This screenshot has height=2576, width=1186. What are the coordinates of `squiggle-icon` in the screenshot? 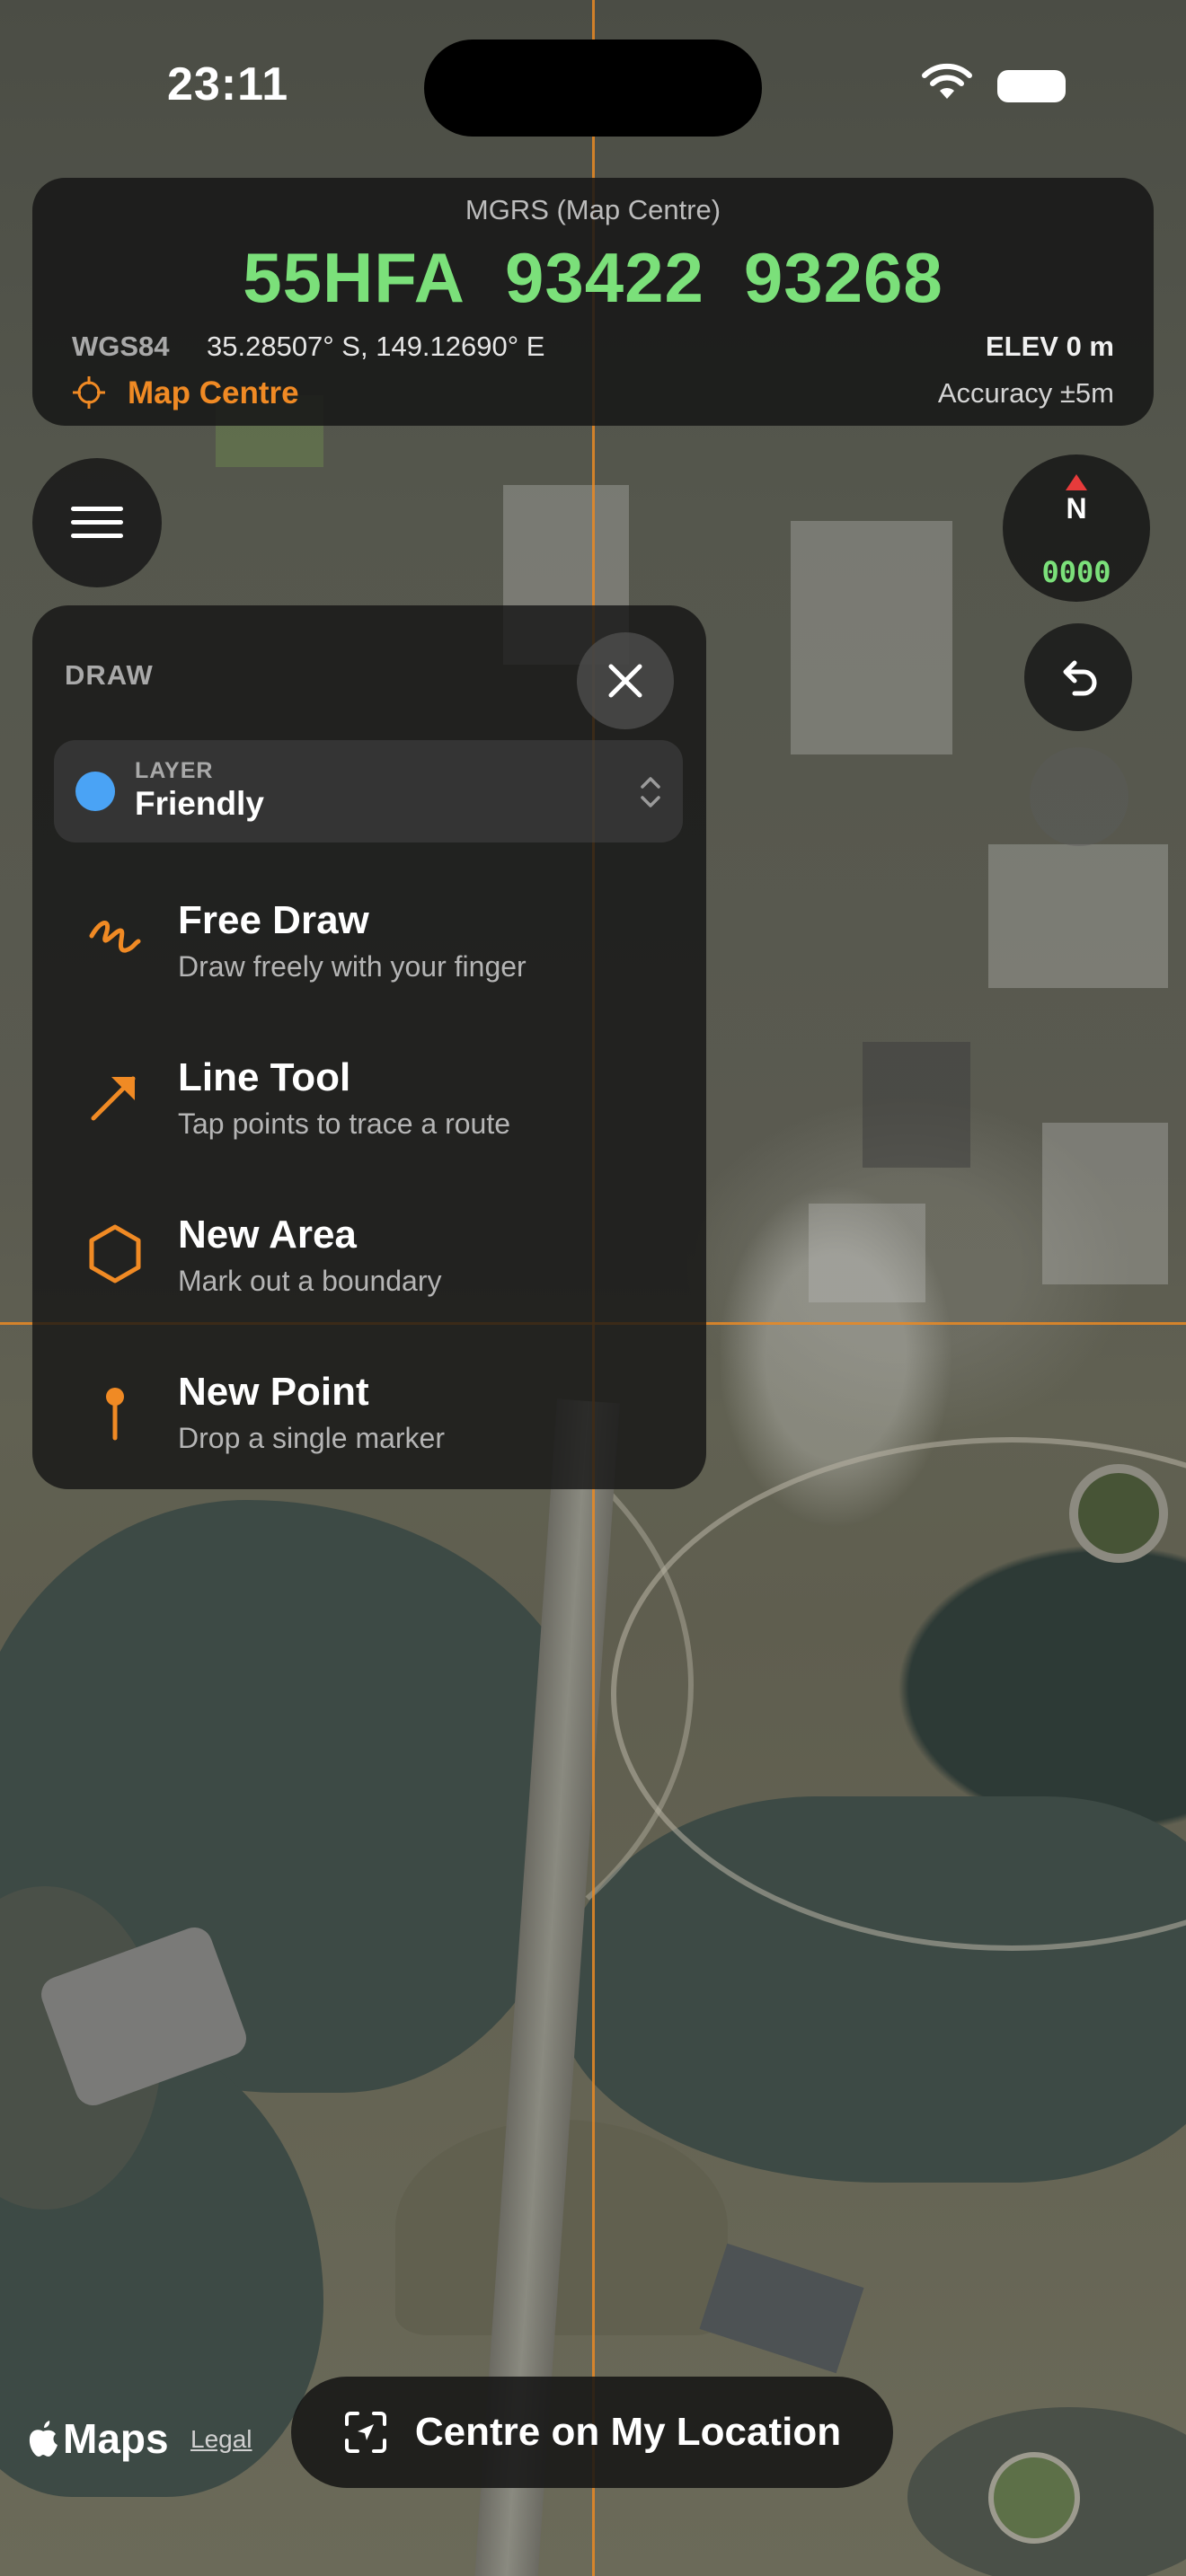 It's located at (115, 937).